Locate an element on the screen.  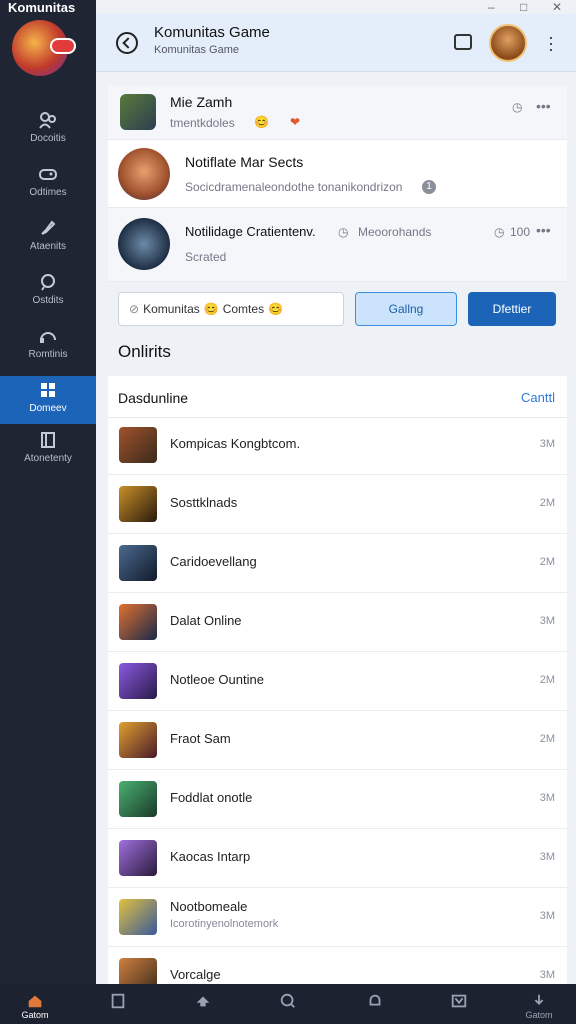
sidebar-item-label: Romtinis is located at coordinates (48, 354).